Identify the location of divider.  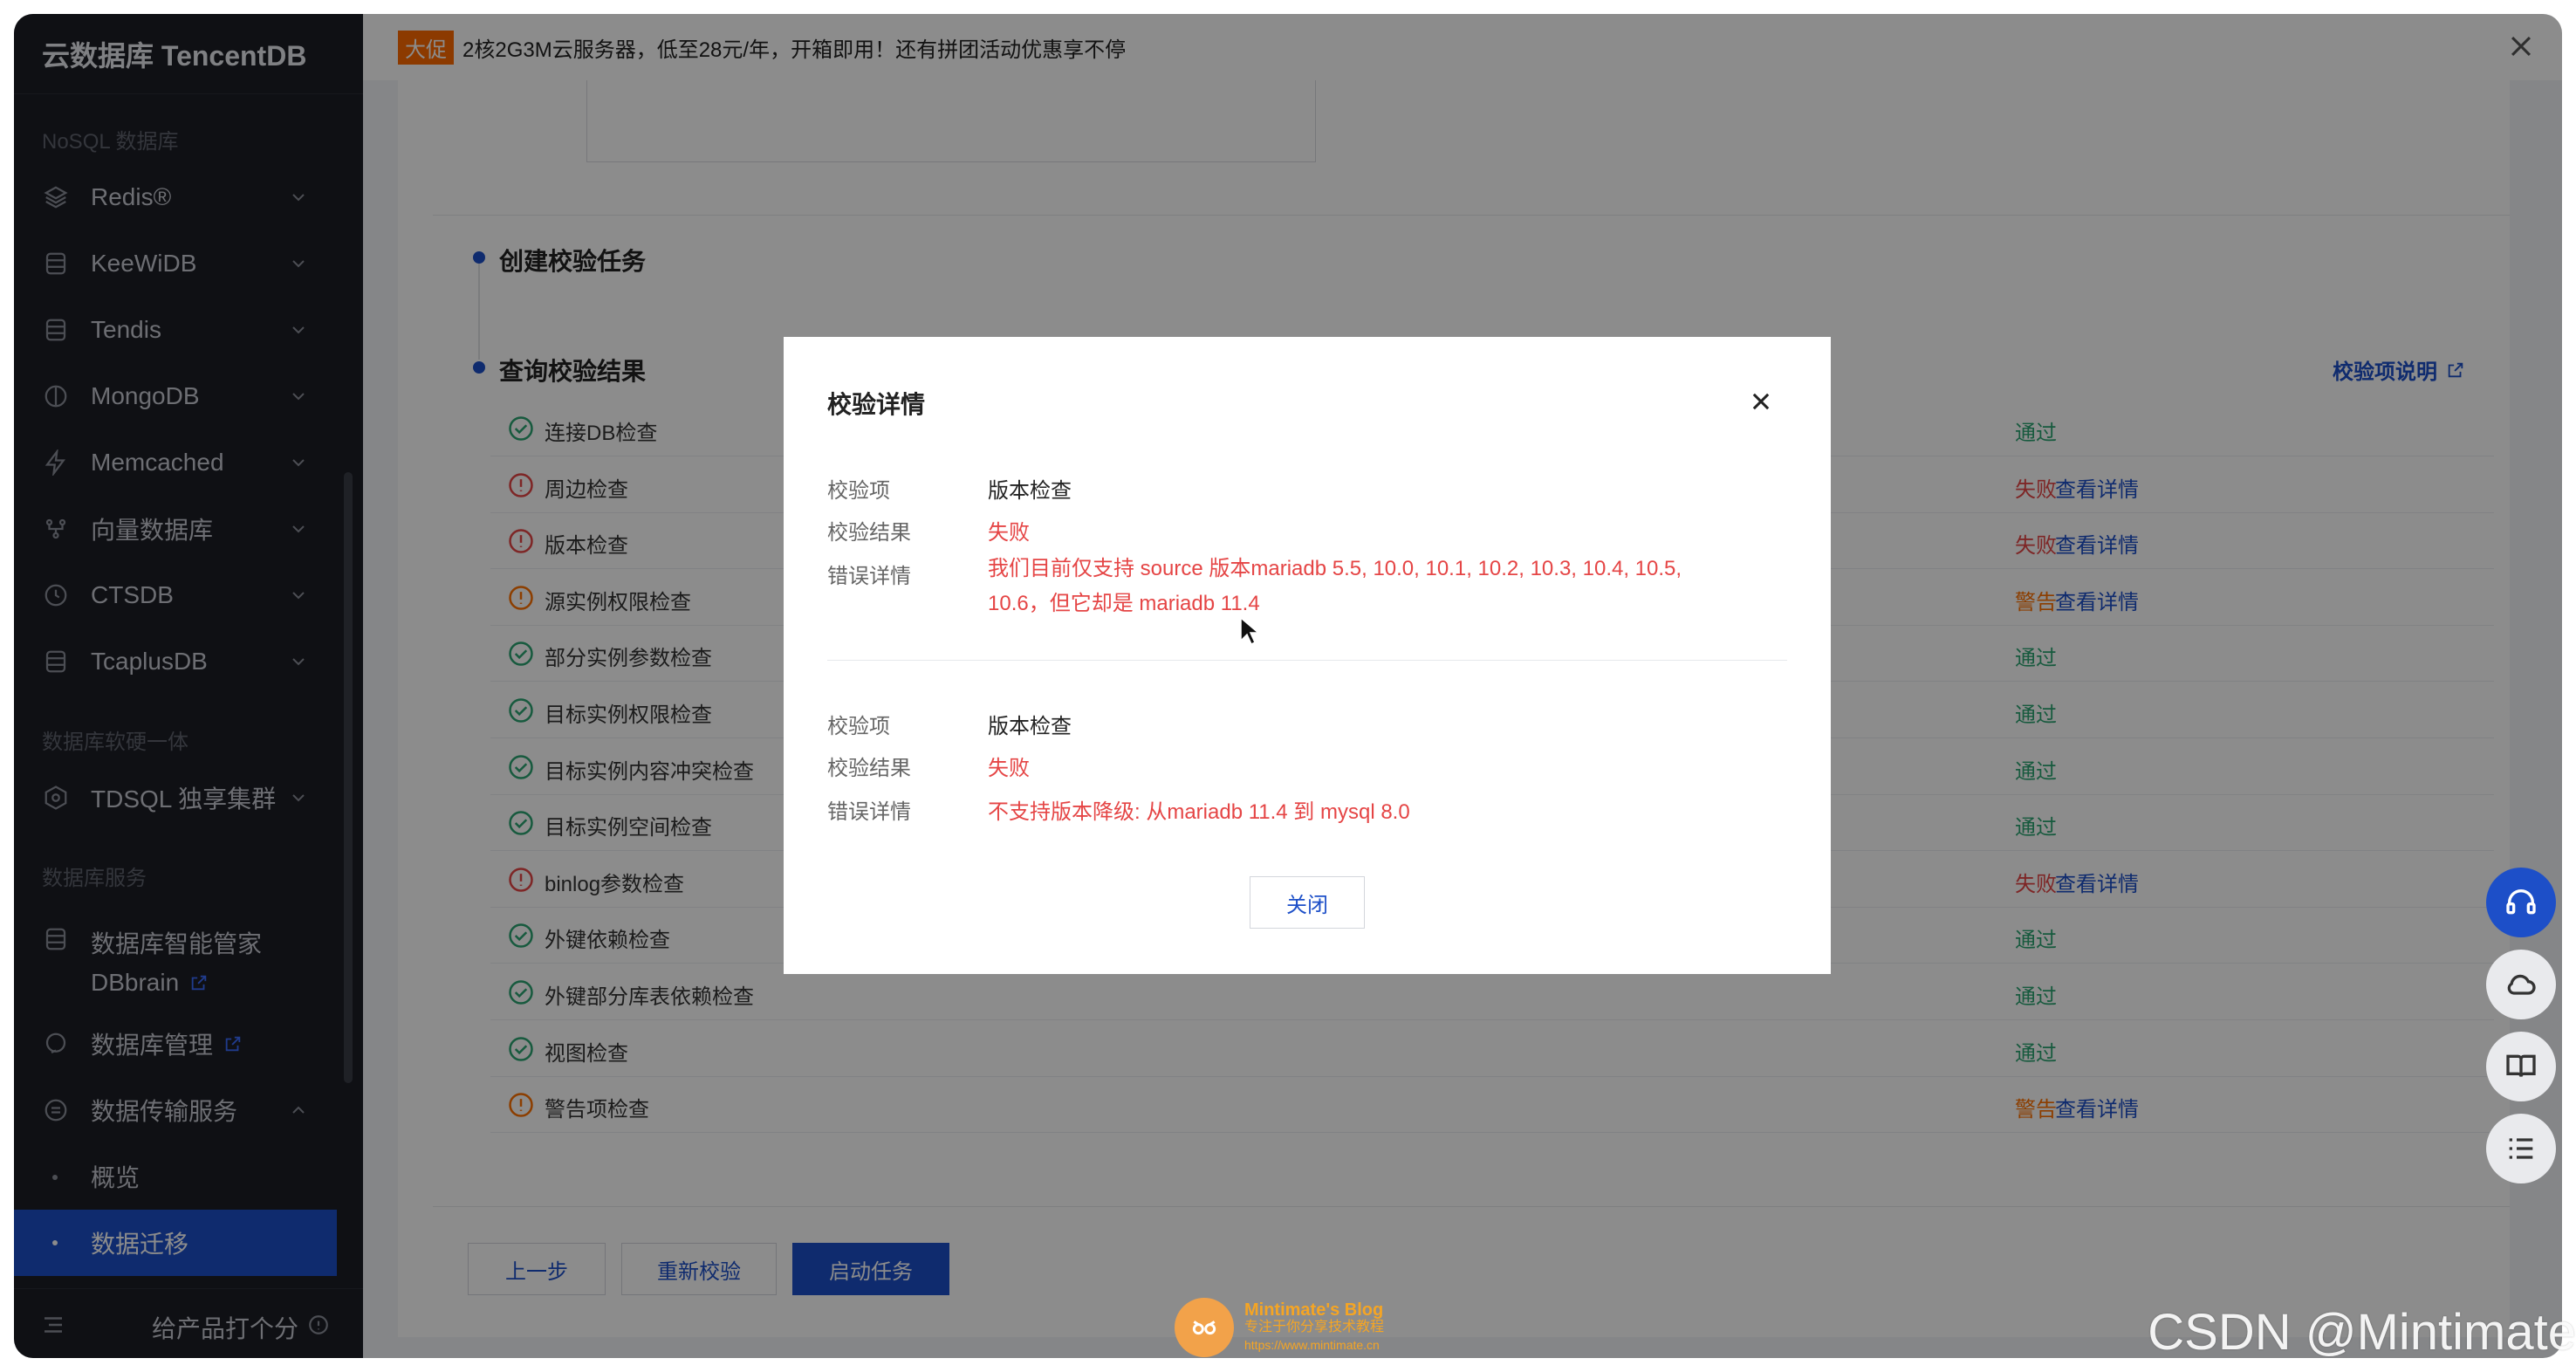
(1307, 660).